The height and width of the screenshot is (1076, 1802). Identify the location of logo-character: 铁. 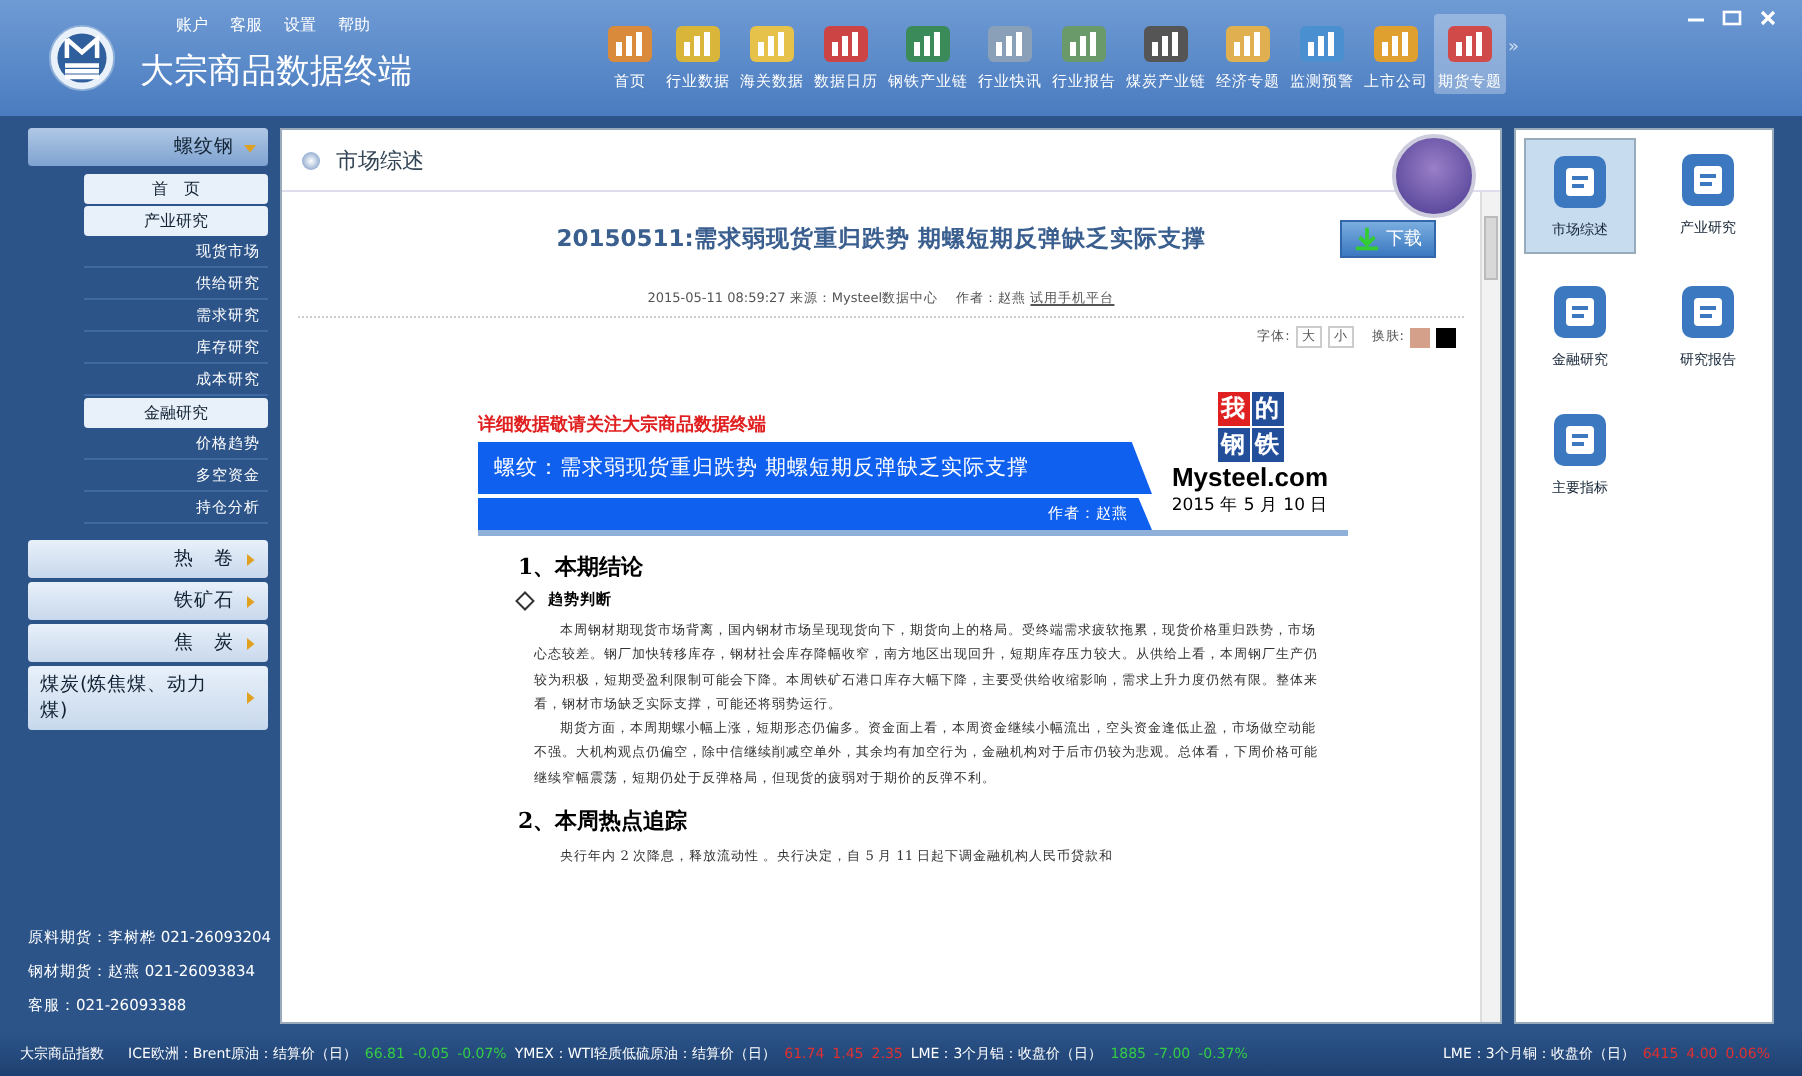
(1267, 445).